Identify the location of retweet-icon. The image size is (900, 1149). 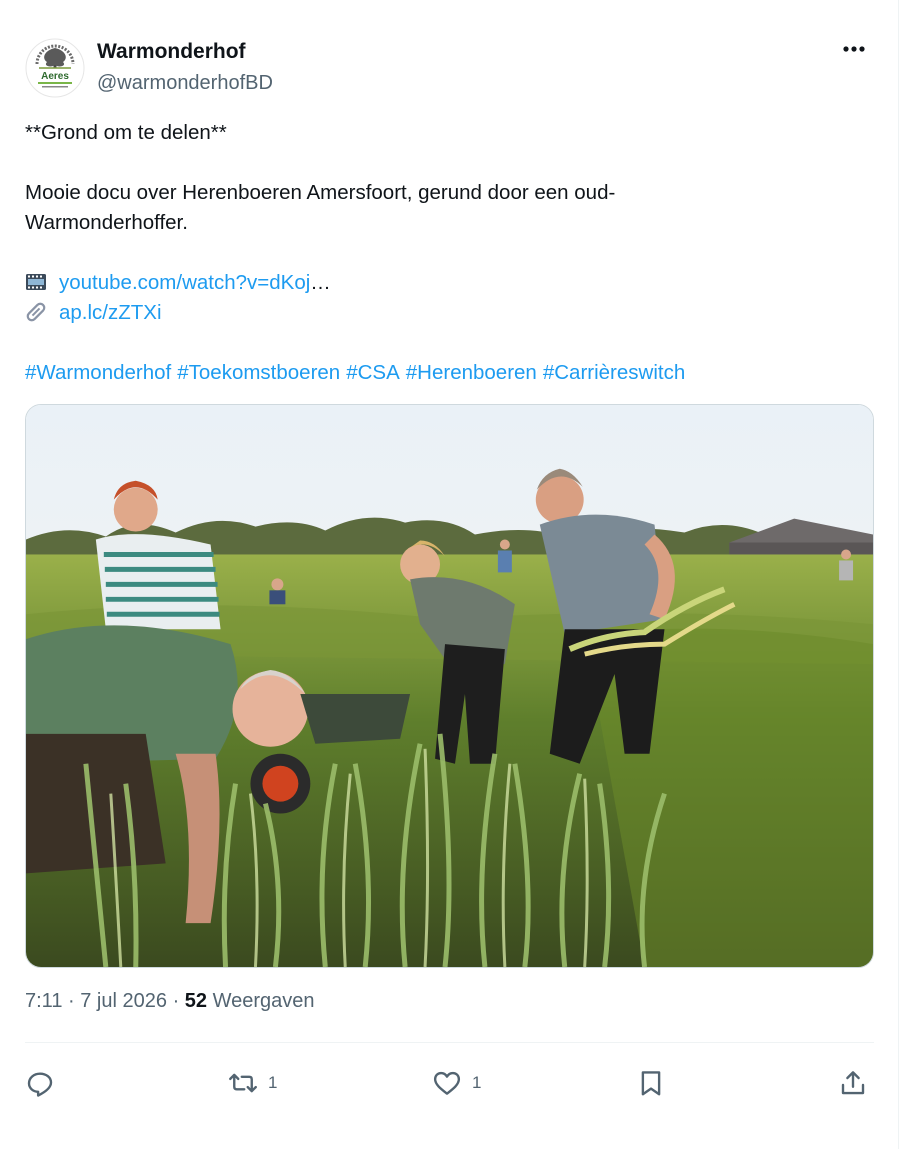
(243, 1083).